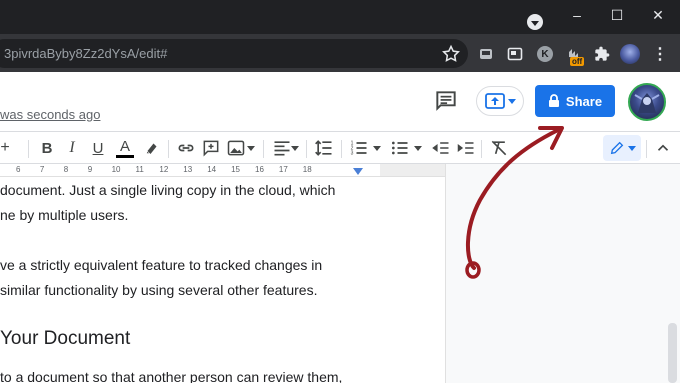 This screenshot has height=383, width=680. Describe the element at coordinates (211, 148) in the screenshot. I see `add-comment-icon` at that location.